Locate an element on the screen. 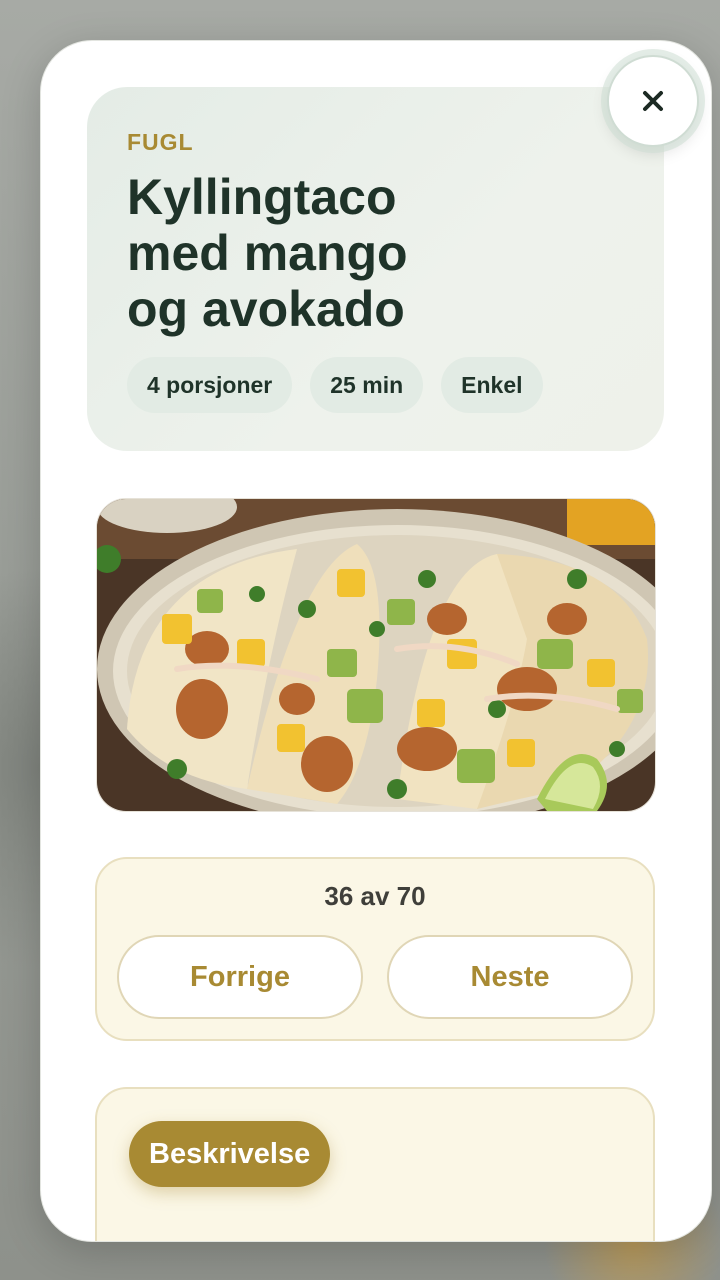  close-button is located at coordinates (653, 101).